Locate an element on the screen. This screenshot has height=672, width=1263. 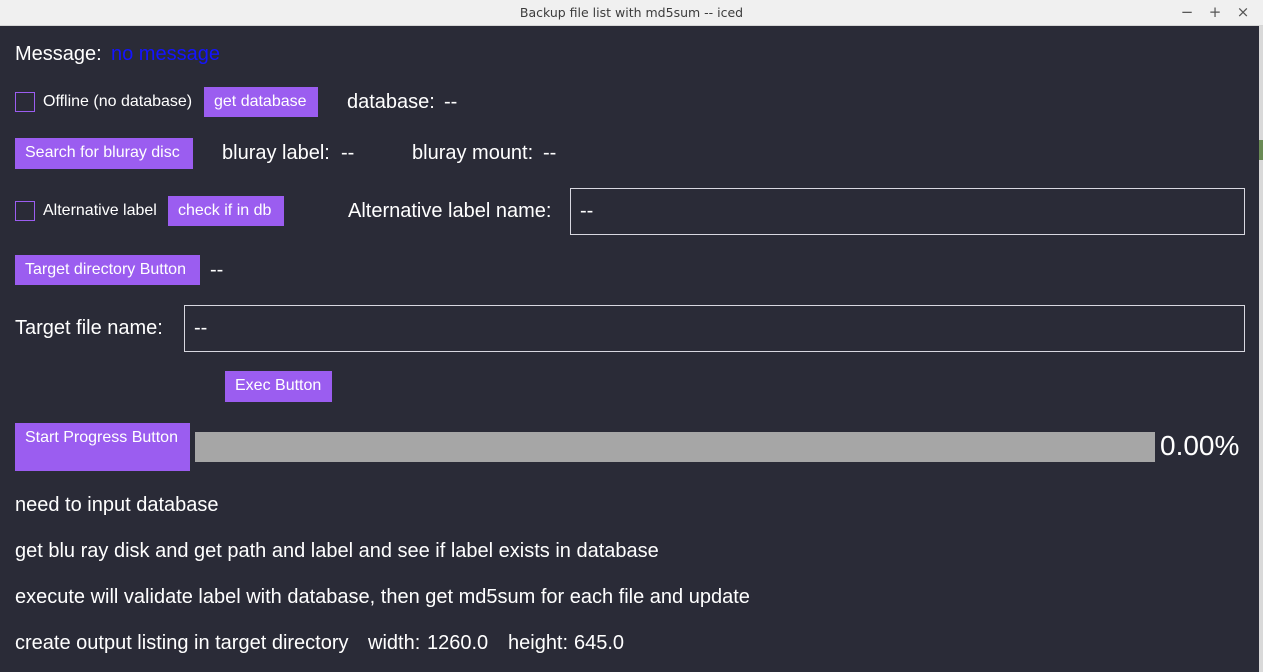
target-directory-value: -- is located at coordinates (217, 270).